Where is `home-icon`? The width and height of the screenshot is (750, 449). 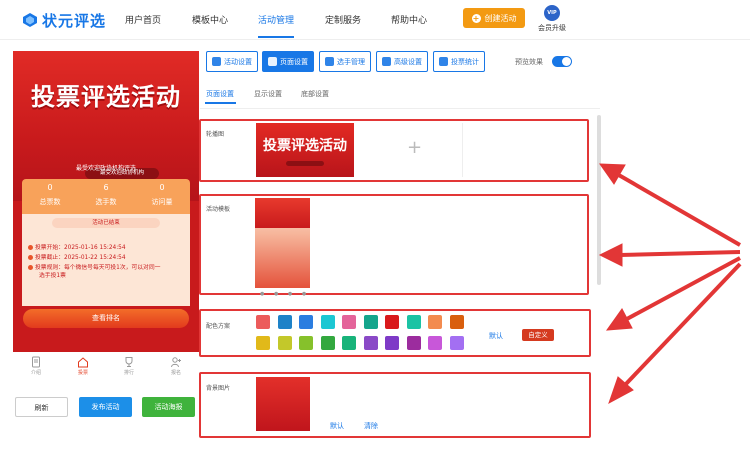 home-icon is located at coordinates (83, 362).